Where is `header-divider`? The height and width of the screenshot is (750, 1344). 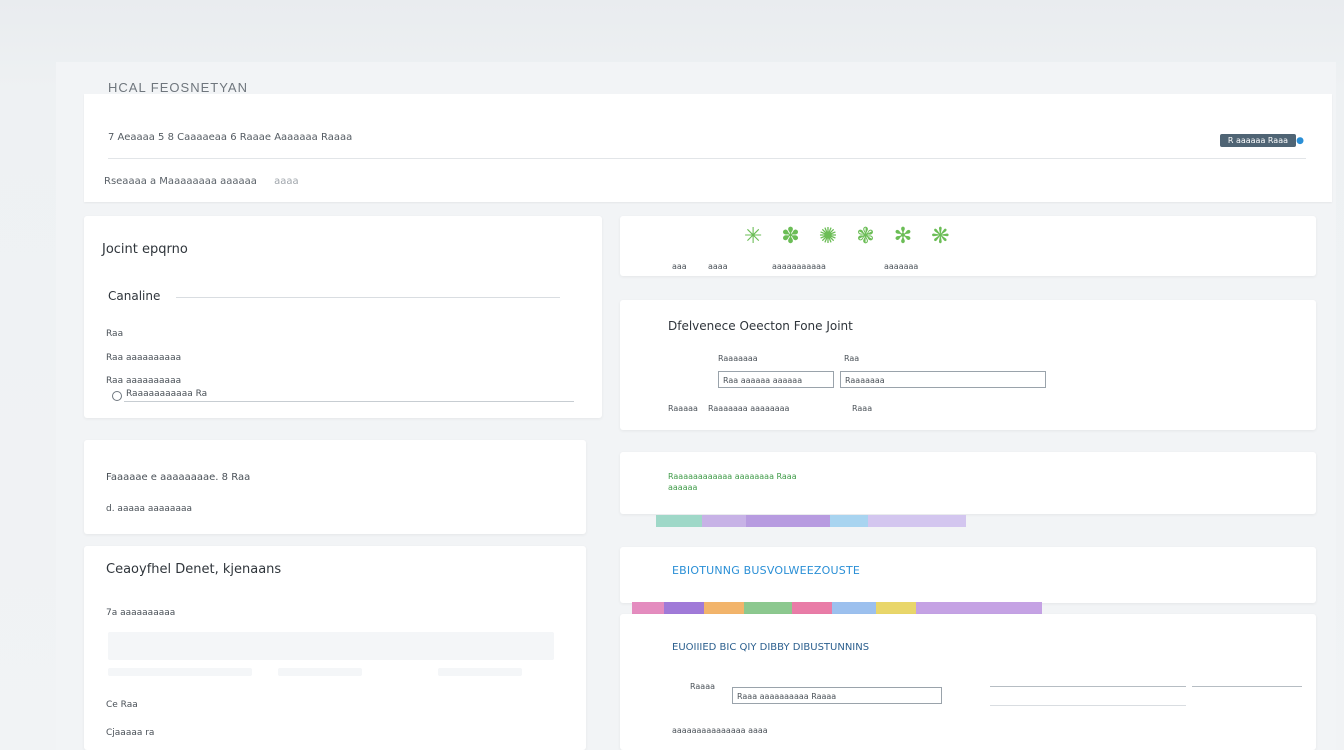 header-divider is located at coordinates (707, 158).